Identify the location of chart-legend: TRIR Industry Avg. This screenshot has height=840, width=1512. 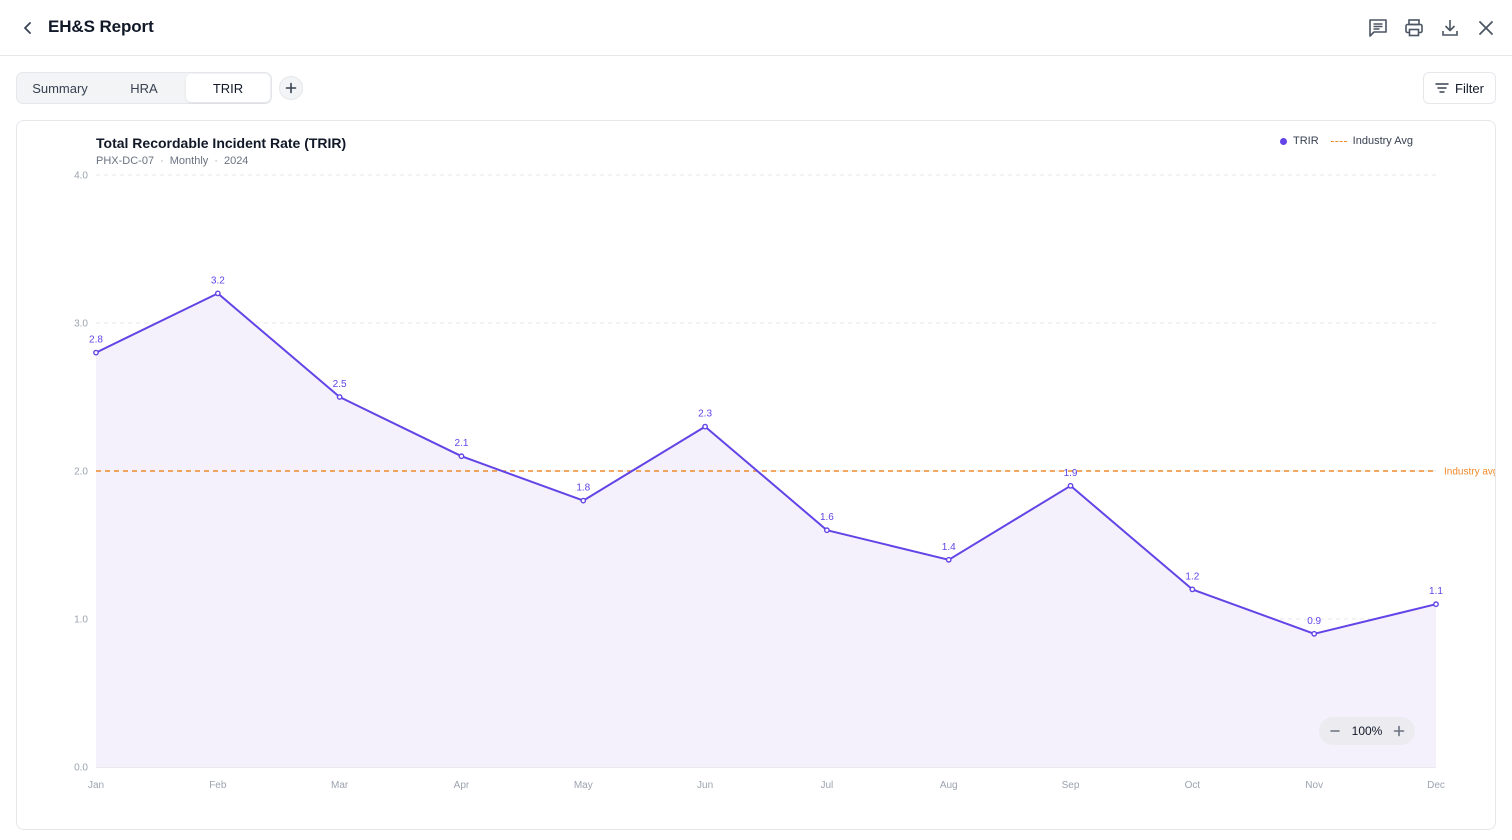
(1346, 141).